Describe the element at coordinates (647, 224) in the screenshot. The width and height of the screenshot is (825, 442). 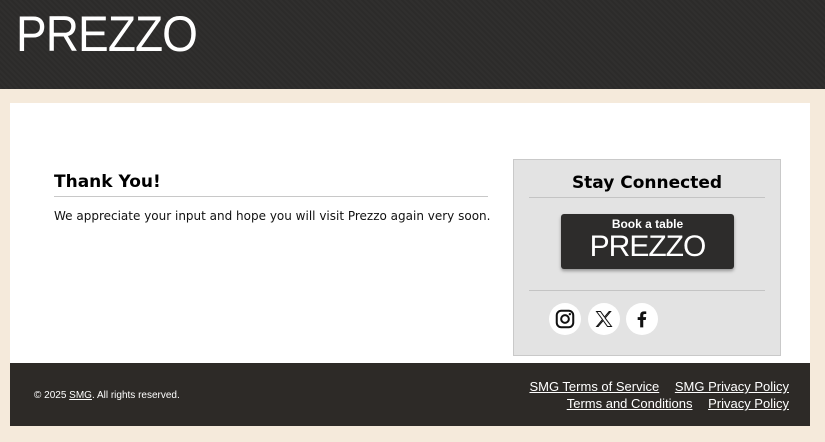
I see `book-a-table-label: Book a table` at that location.